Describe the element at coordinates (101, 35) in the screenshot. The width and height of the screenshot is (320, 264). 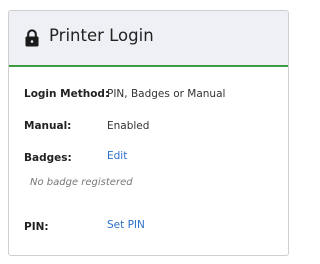
I see `card-title: Printer Login` at that location.